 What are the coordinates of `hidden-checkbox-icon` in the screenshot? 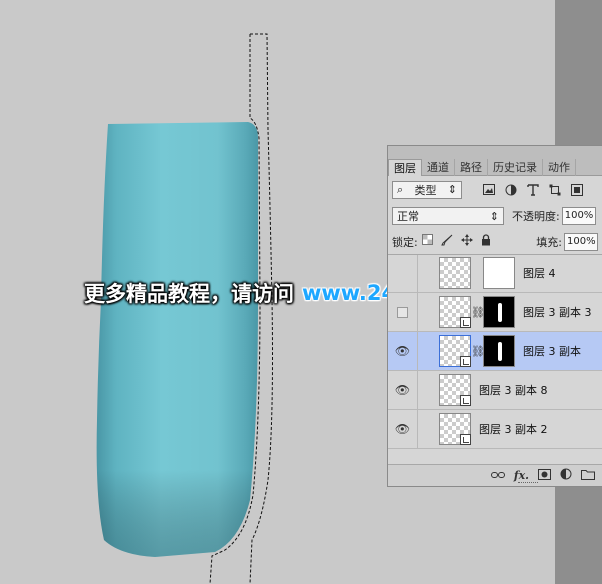 It's located at (402, 312).